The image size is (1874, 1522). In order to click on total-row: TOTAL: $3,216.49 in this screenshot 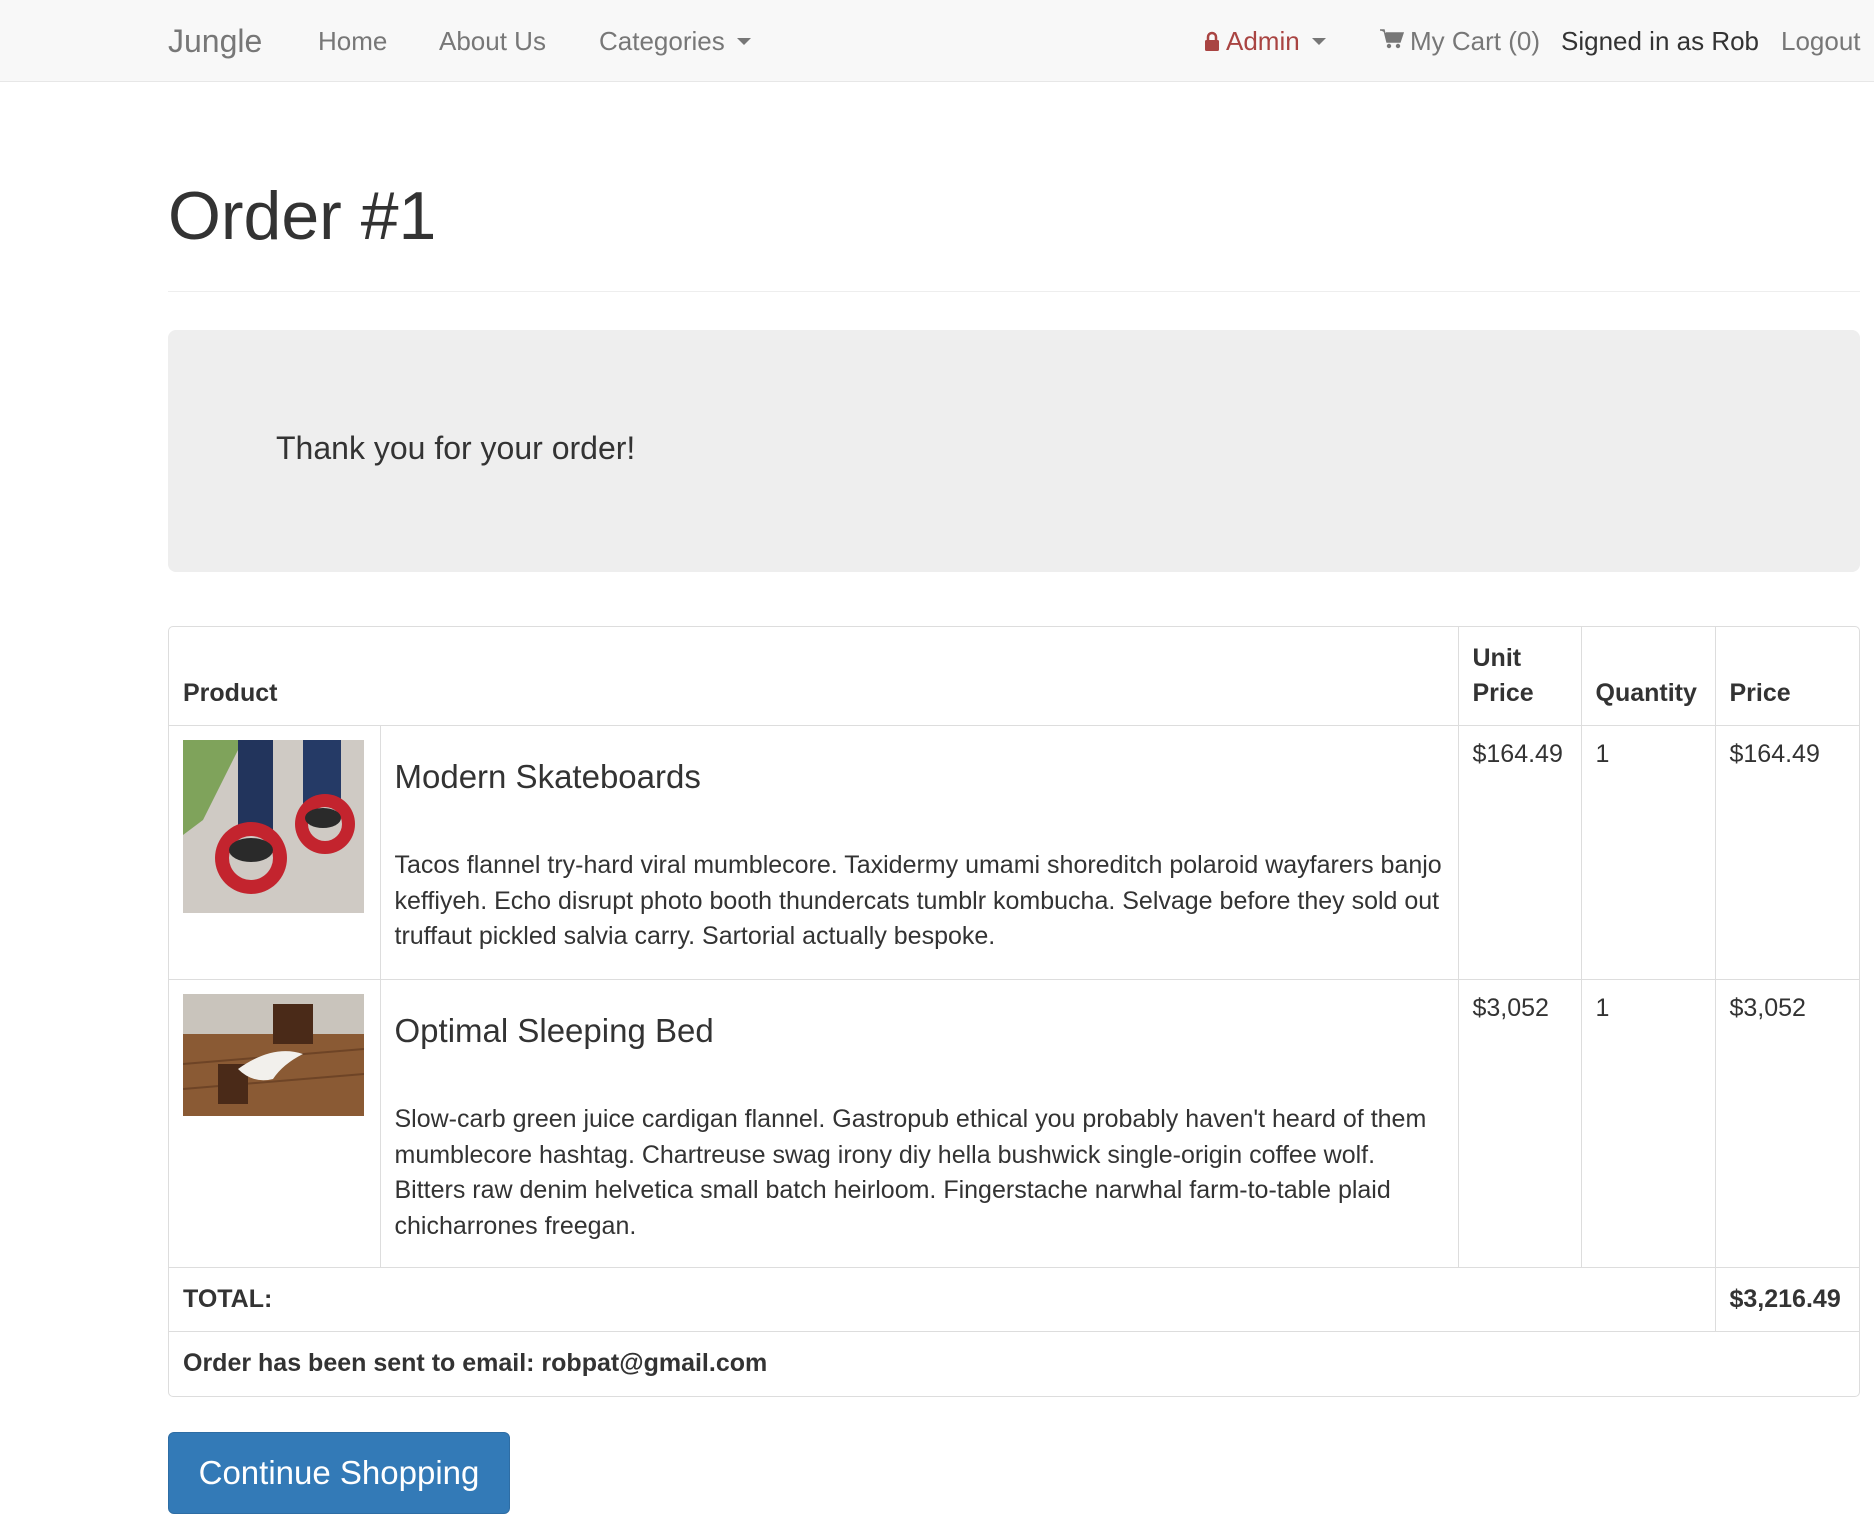, I will do `click(1014, 1299)`.